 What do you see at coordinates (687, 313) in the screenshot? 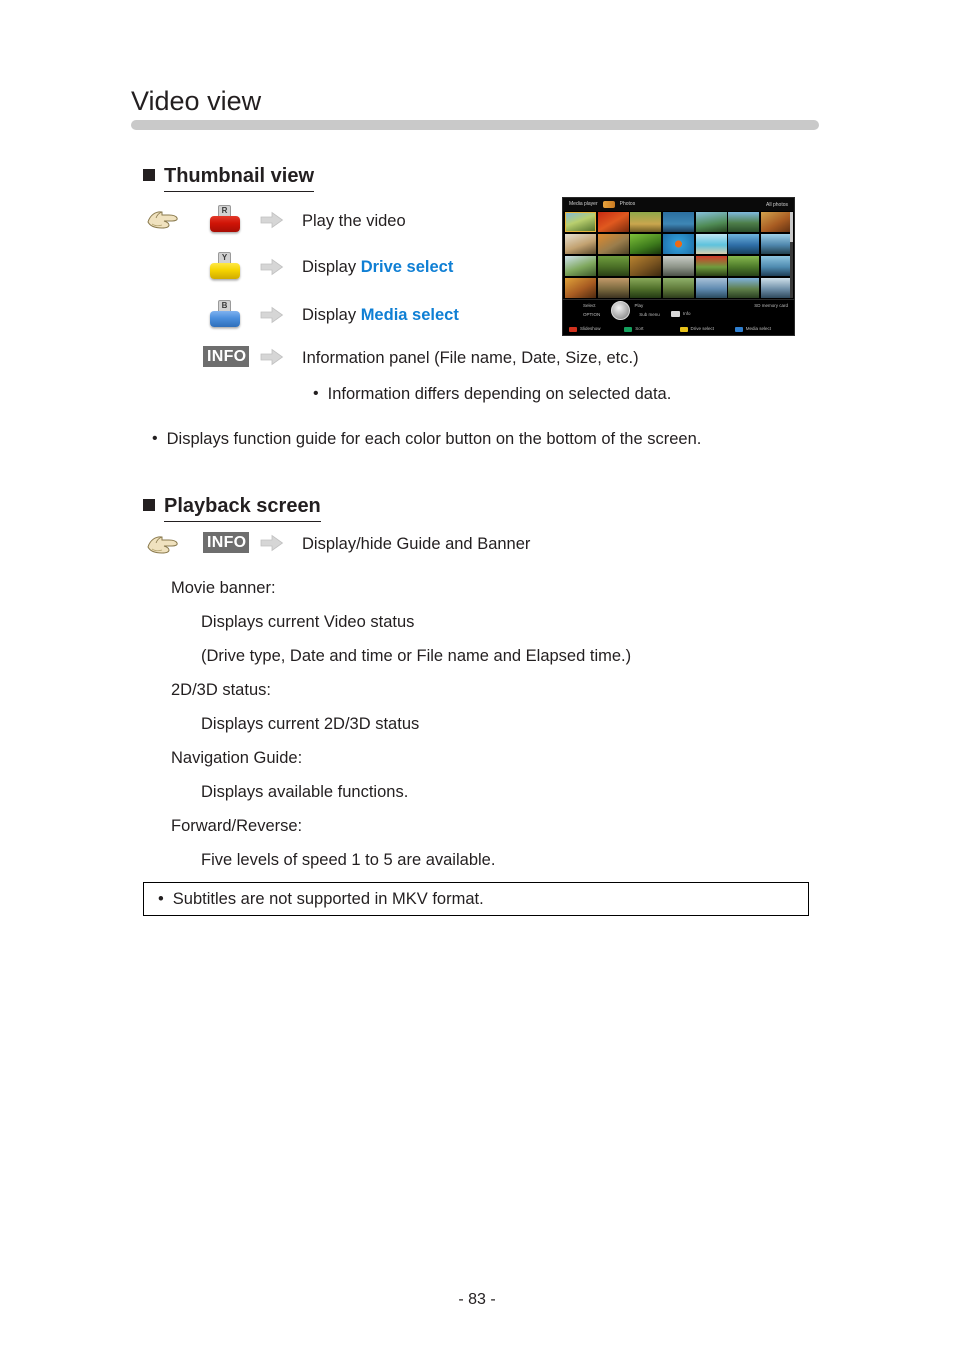
I see `tv-info-label: Info` at bounding box center [687, 313].